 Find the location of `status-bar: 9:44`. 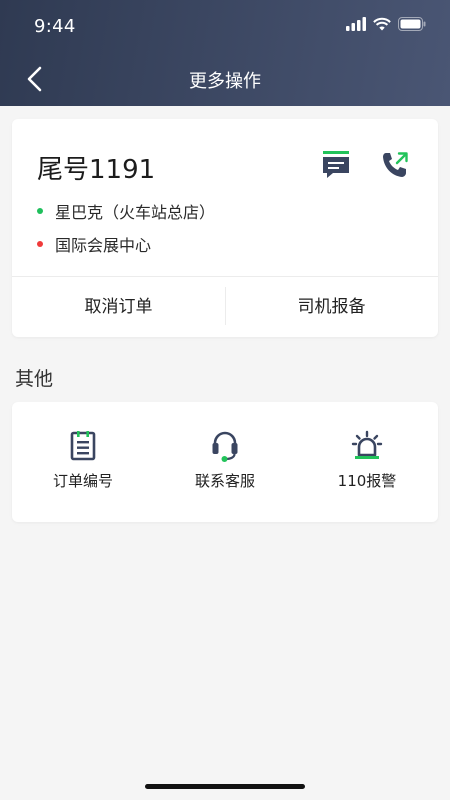

status-bar: 9:44 is located at coordinates (225, 26).